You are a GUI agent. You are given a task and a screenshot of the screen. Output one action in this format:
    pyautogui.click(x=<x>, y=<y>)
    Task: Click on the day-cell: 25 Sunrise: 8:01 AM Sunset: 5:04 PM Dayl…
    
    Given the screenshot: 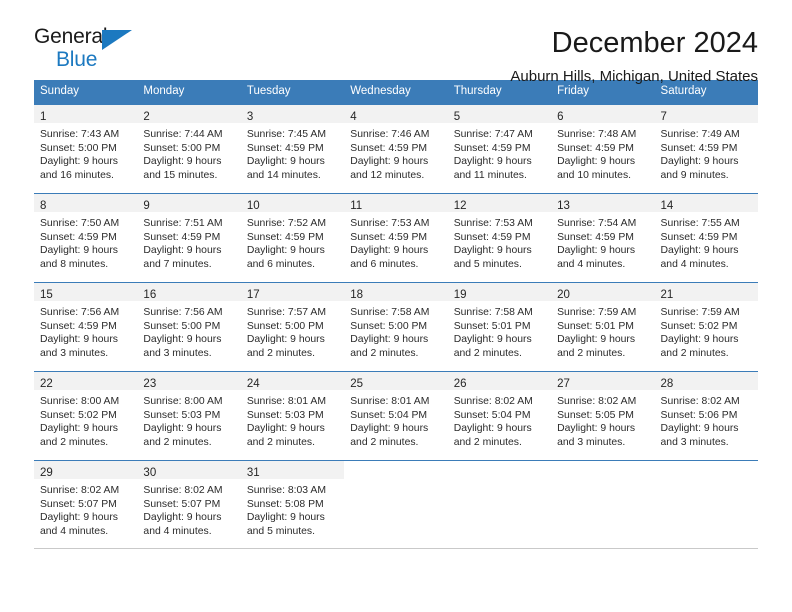 What is the action you would take?
    pyautogui.click(x=396, y=416)
    